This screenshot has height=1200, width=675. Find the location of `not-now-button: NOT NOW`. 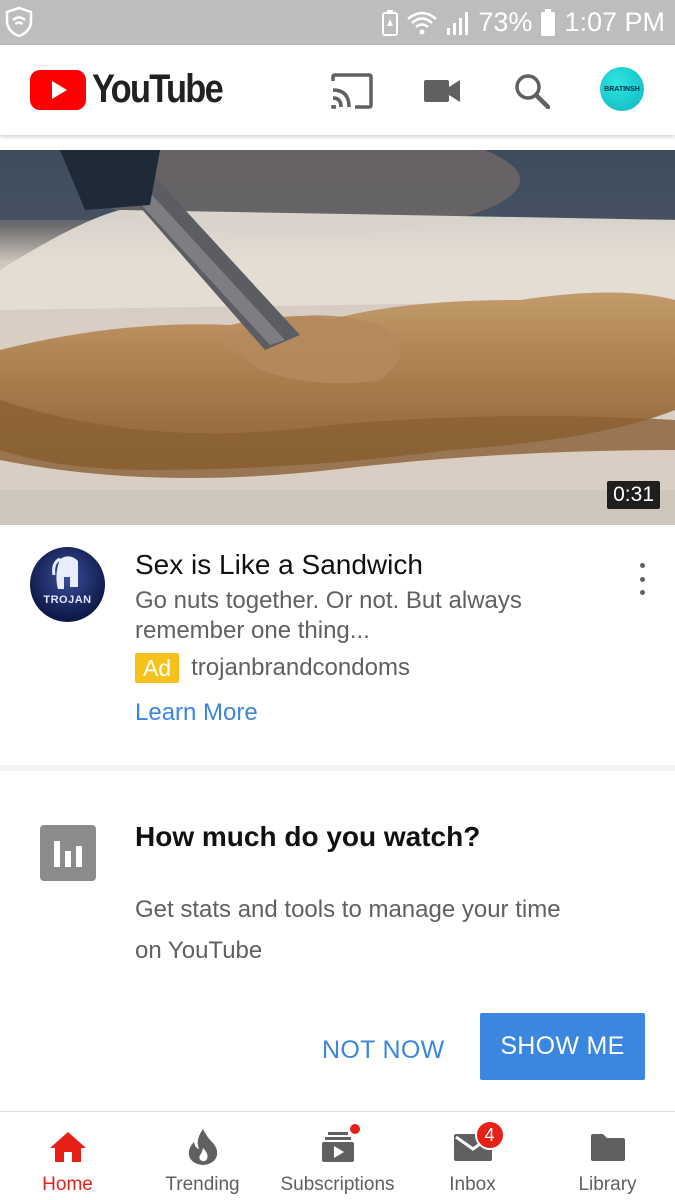

not-now-button: NOT NOW is located at coordinates (383, 1050).